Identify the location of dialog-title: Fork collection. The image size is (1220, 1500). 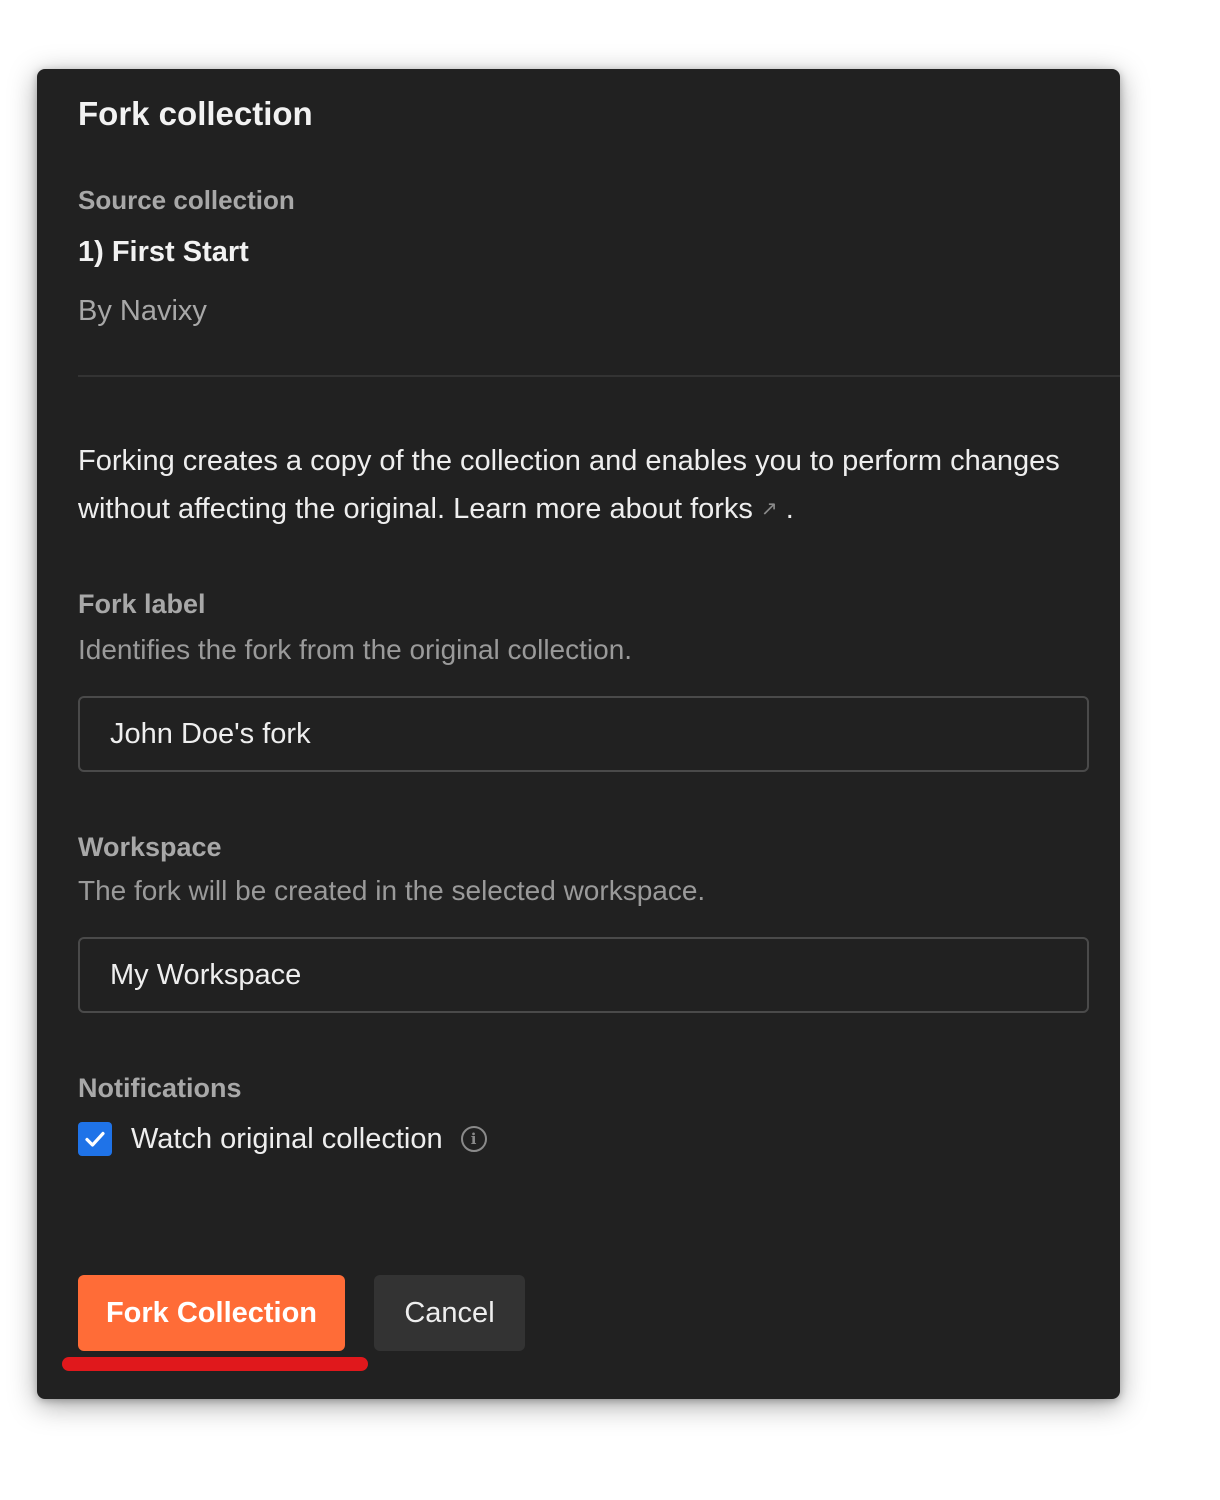
(195, 113).